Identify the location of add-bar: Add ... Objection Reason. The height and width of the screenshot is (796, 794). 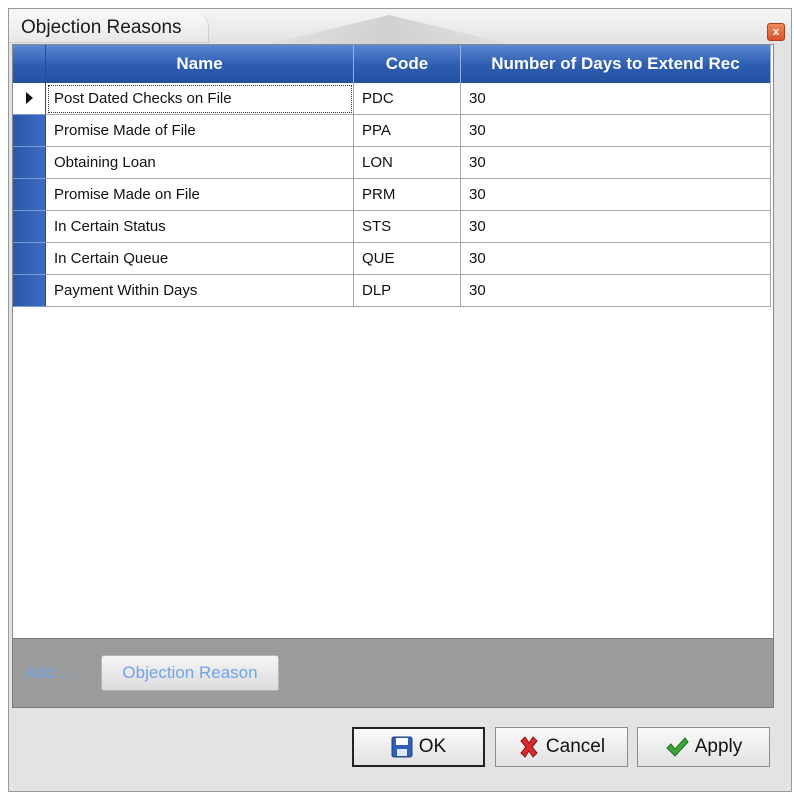
(393, 673).